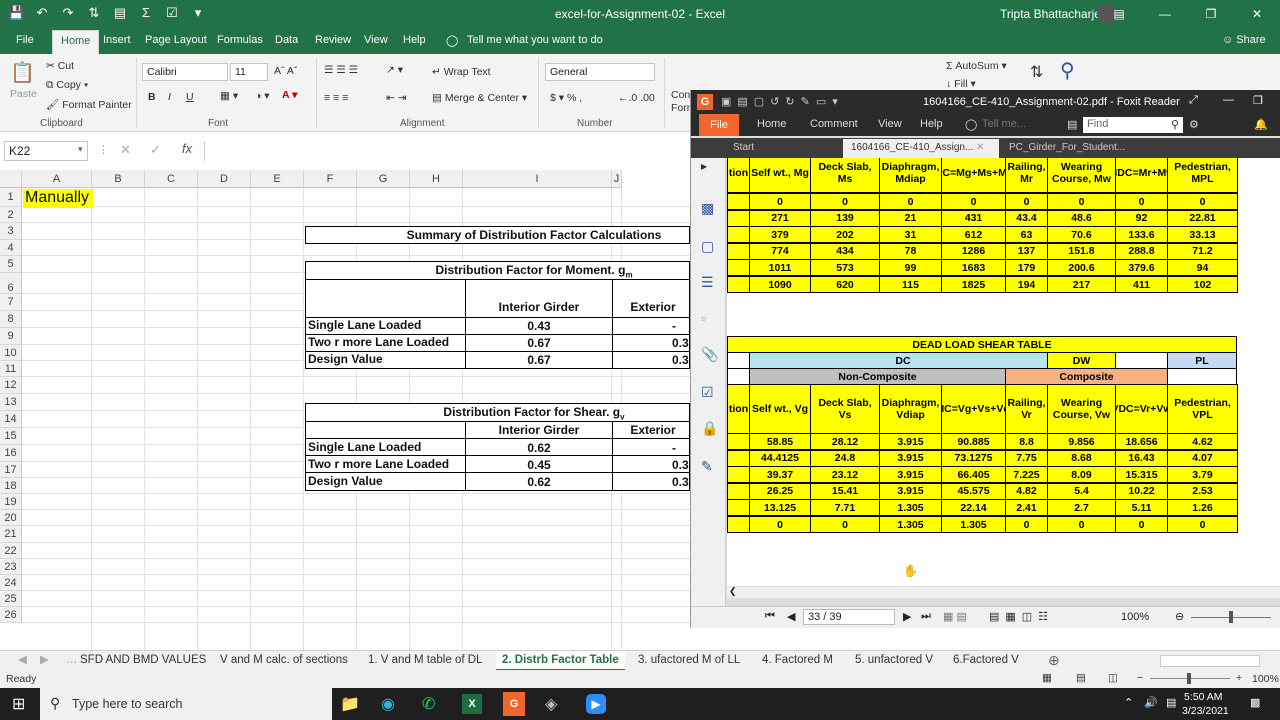  I want to click on pdf-zoom-level: 100%, so click(1135, 617).